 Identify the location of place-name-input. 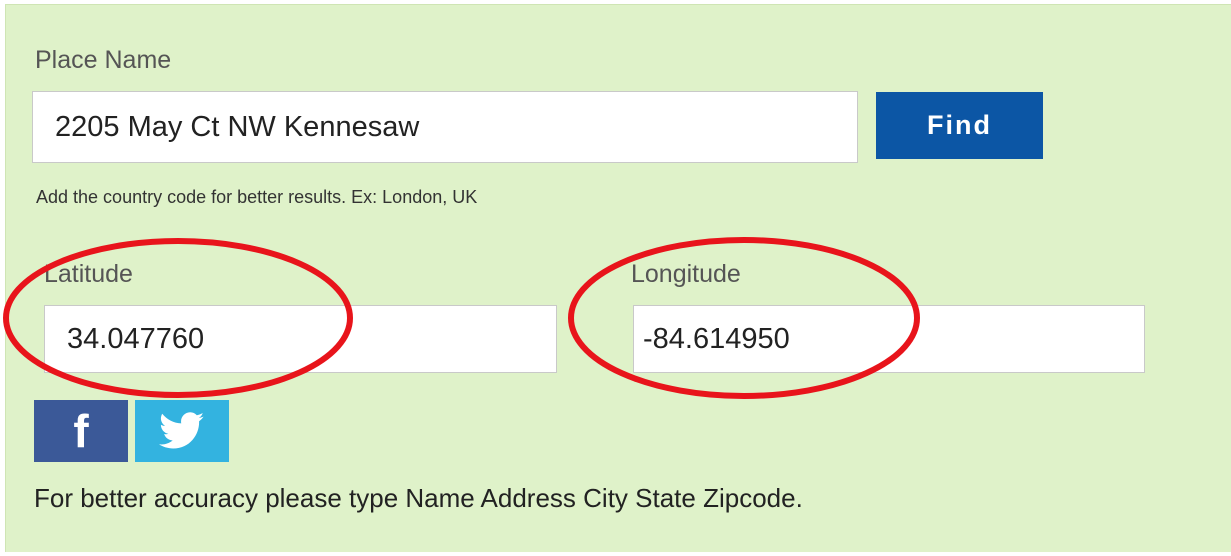
(445, 127).